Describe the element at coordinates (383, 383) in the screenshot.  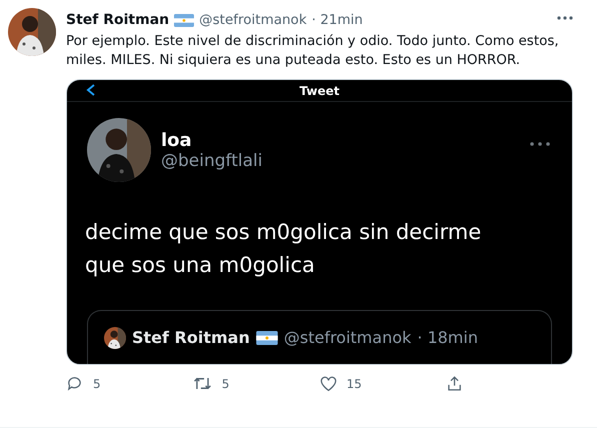
I see `like-button: 15` at that location.